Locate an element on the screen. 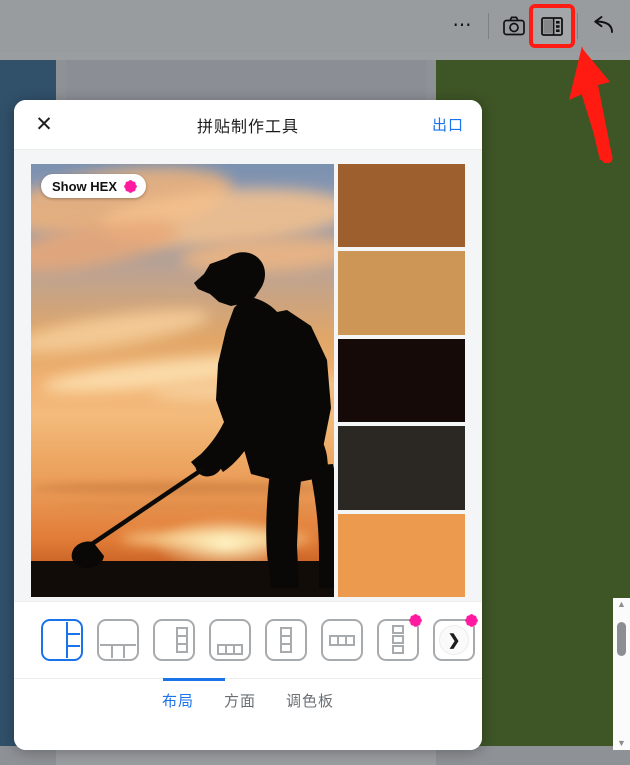  tab-palette: 调色板 is located at coordinates (310, 700).